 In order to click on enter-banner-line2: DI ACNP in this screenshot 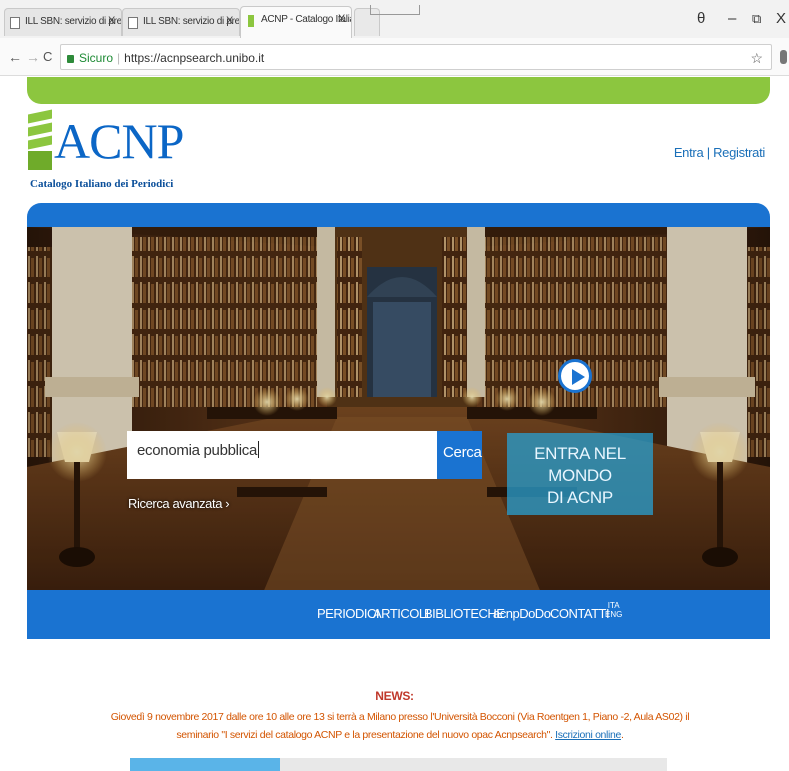, I will do `click(580, 497)`.